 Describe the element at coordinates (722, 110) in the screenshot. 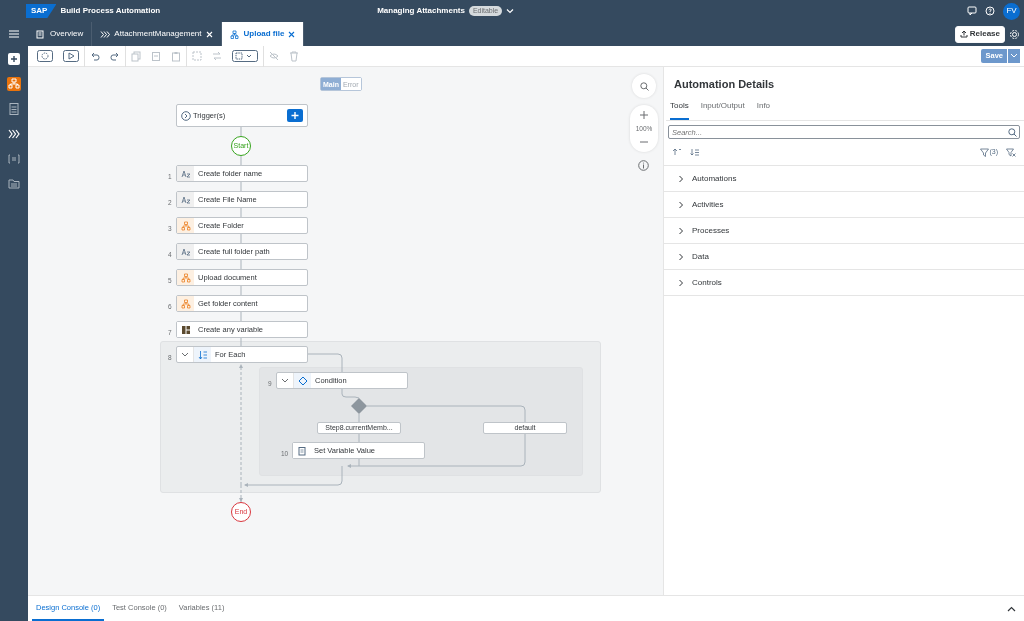

I see `panel-tab: Input/Output` at that location.